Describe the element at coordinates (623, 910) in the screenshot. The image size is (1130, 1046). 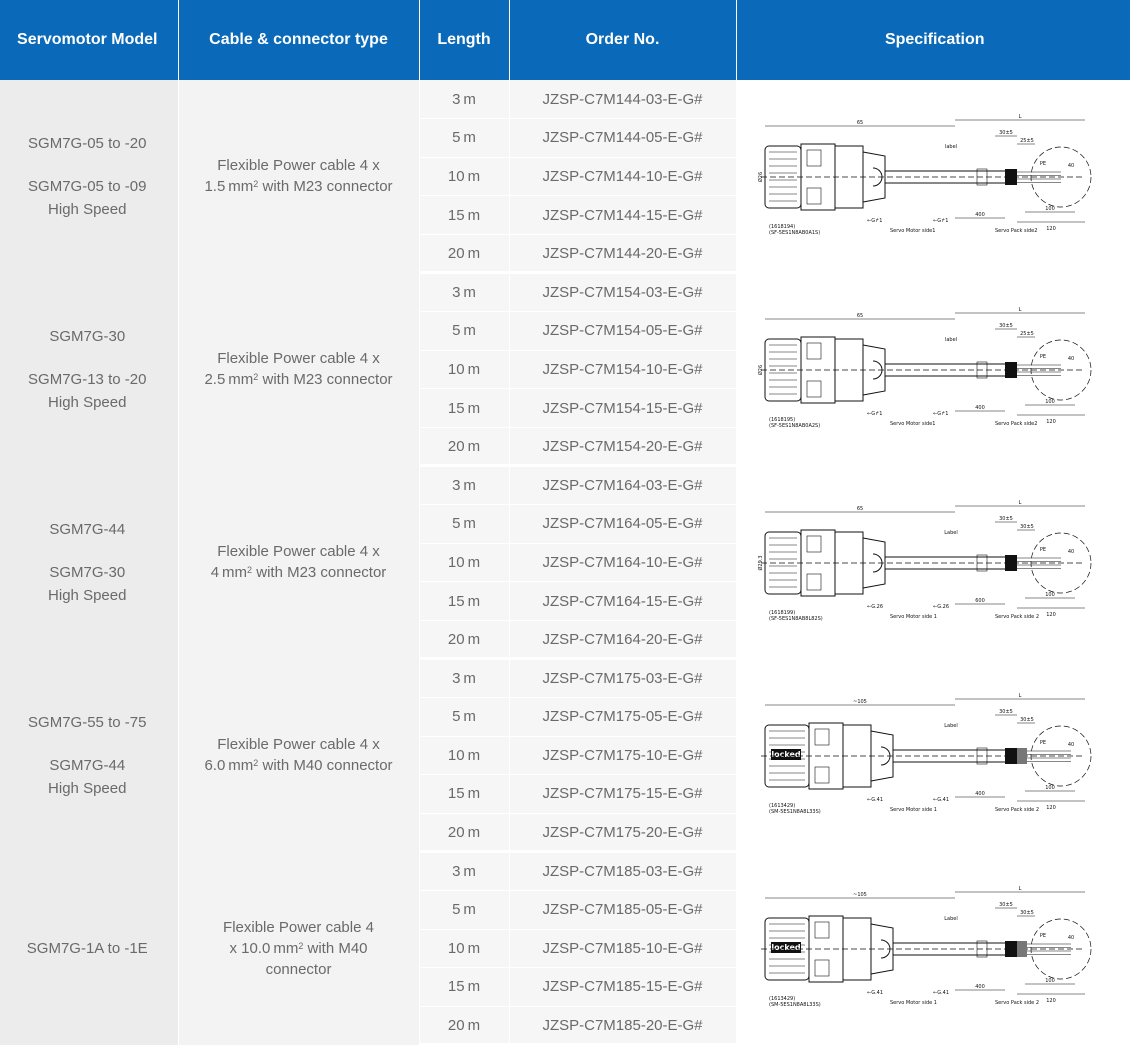
I see `order-number-cell: JZSP-C7M185-05-E-G#` at that location.